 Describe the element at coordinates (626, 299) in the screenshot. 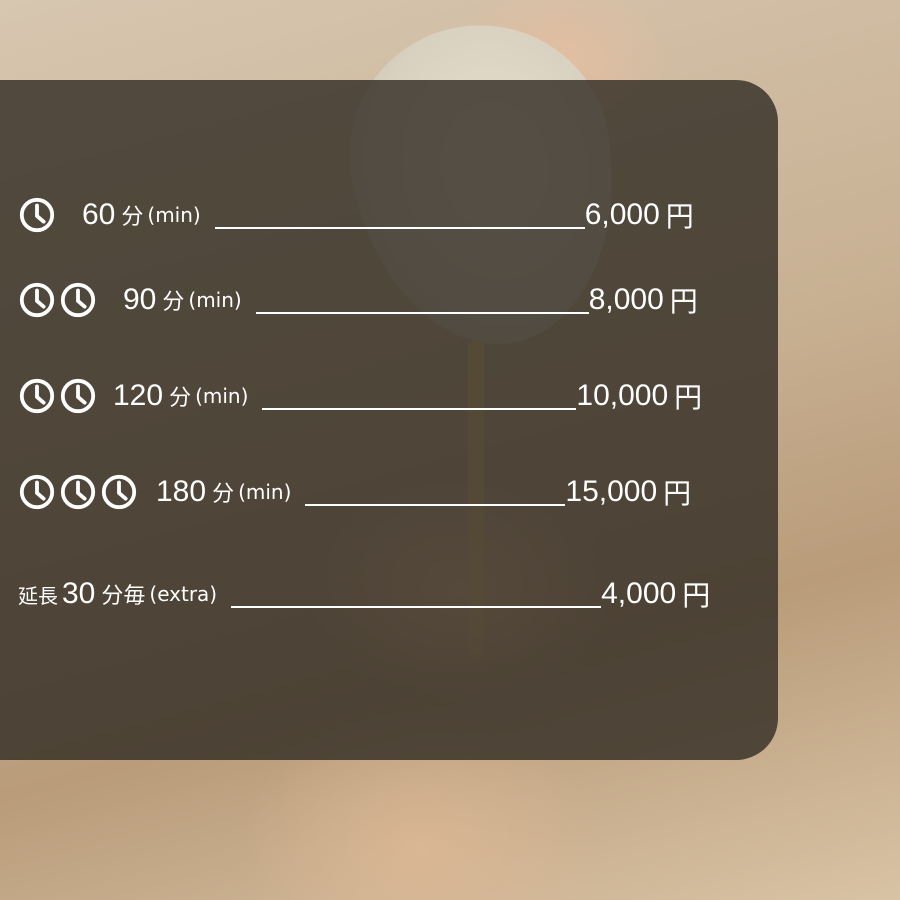

I see `price-value: 8,000` at that location.